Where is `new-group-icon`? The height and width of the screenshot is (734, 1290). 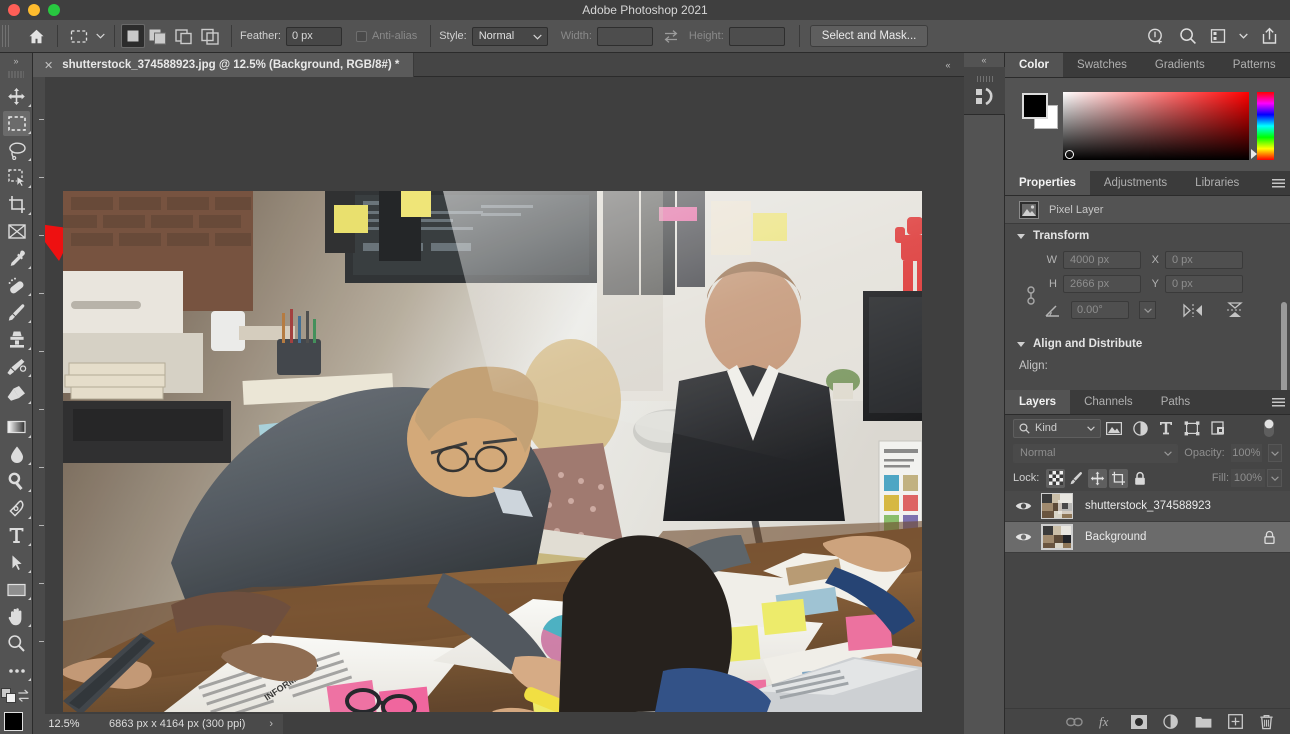
new-group-icon is located at coordinates (1203, 722).